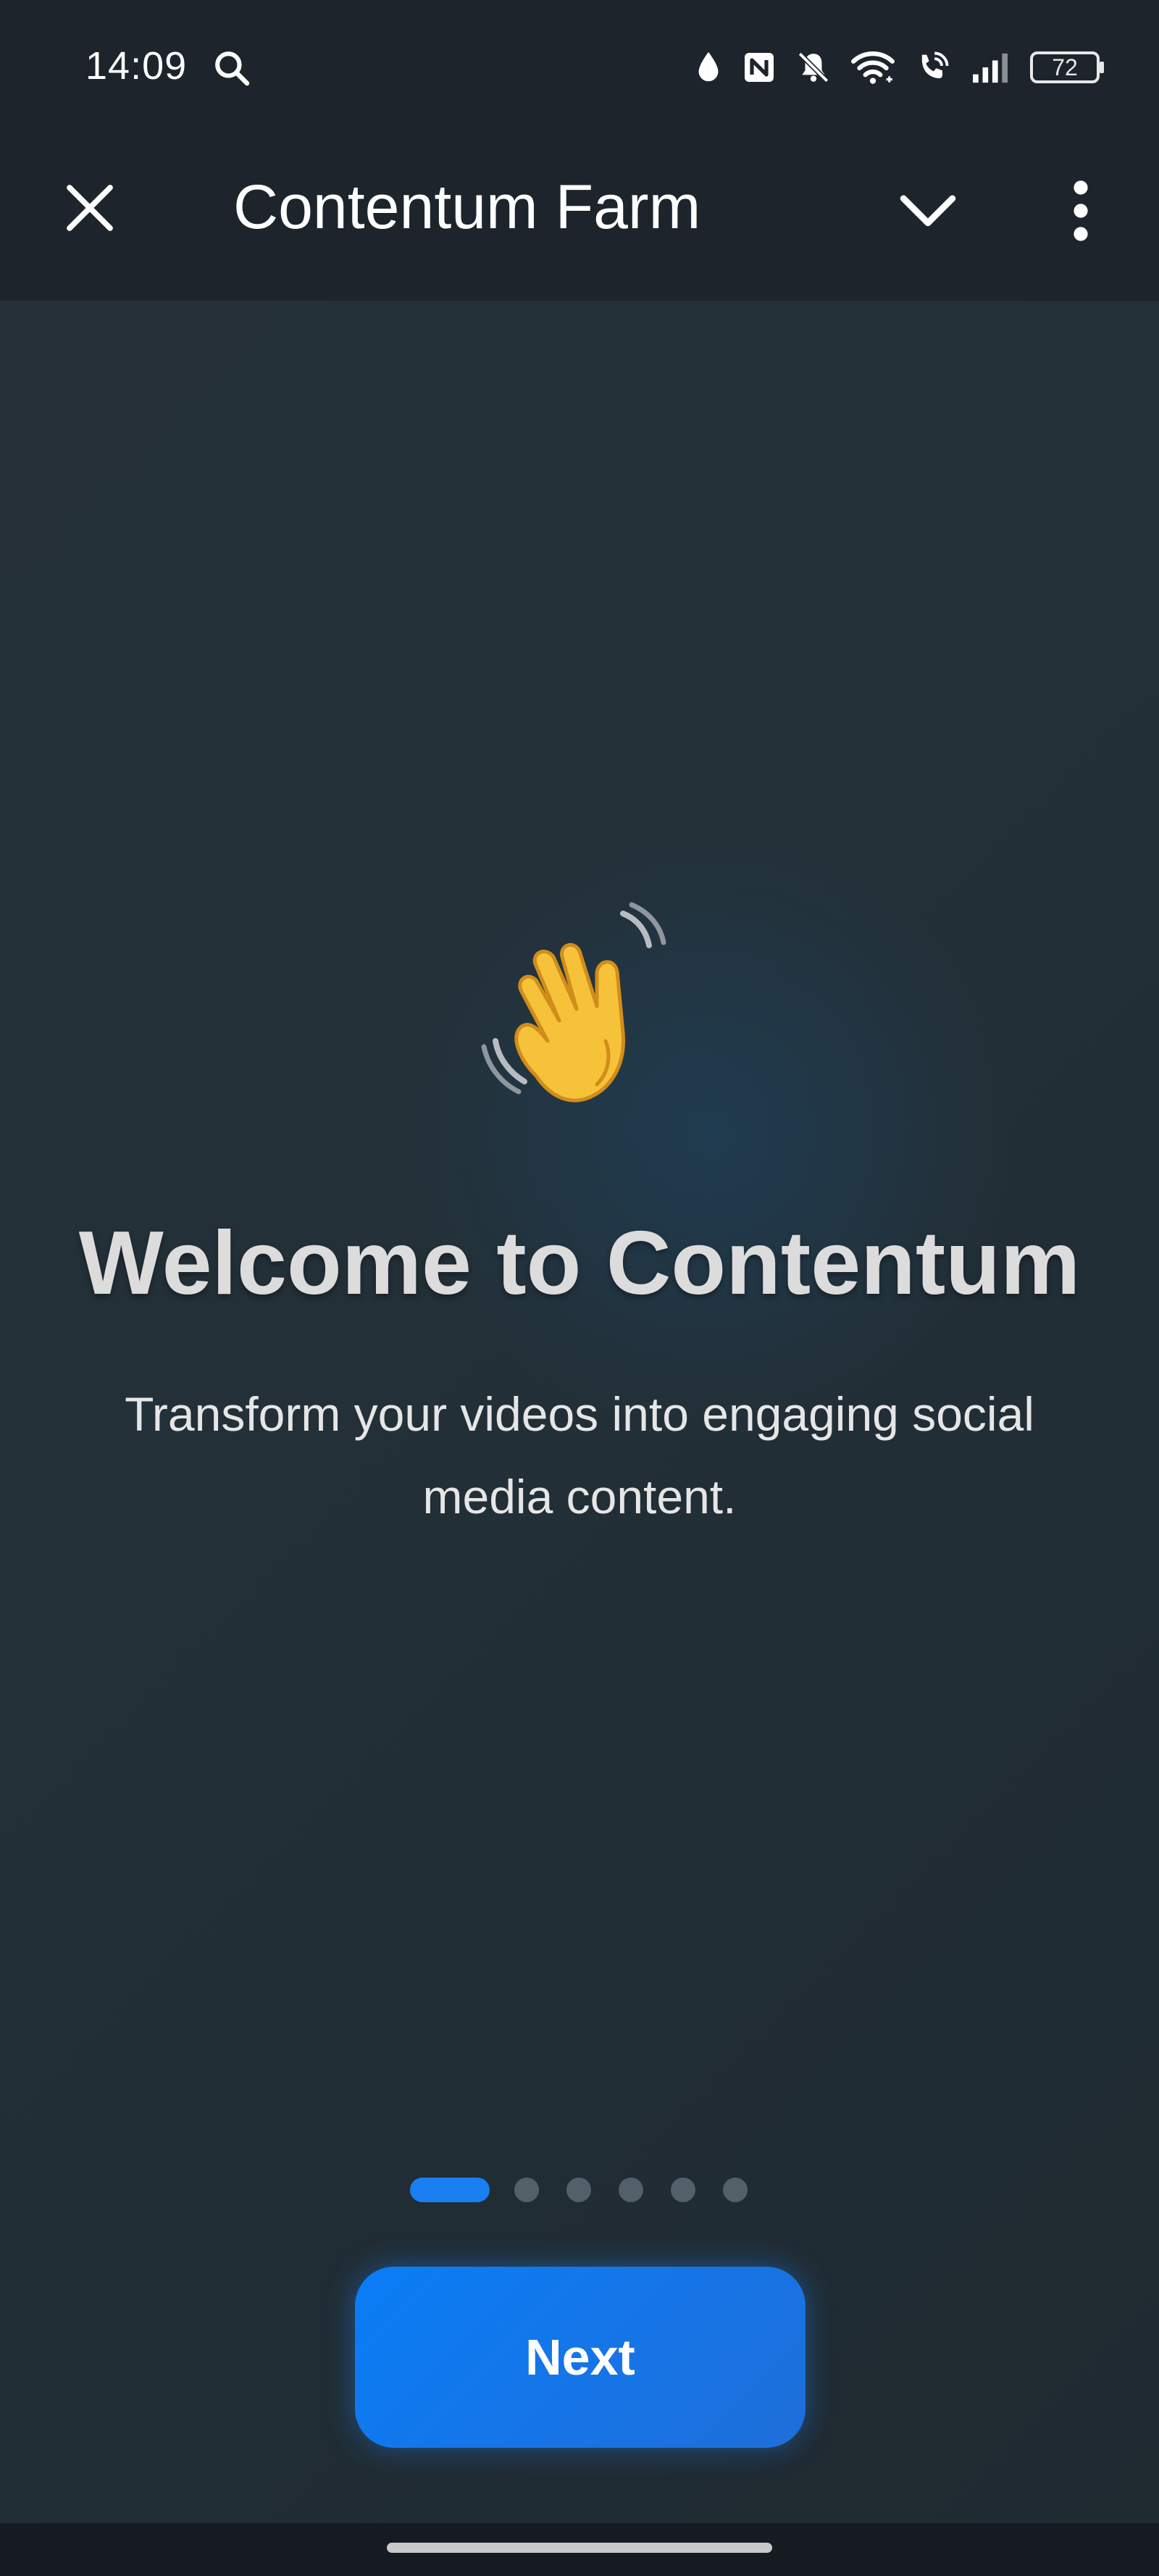 The image size is (1159, 2576). What do you see at coordinates (467, 207) in the screenshot?
I see `app-title: Contentum Farm` at bounding box center [467, 207].